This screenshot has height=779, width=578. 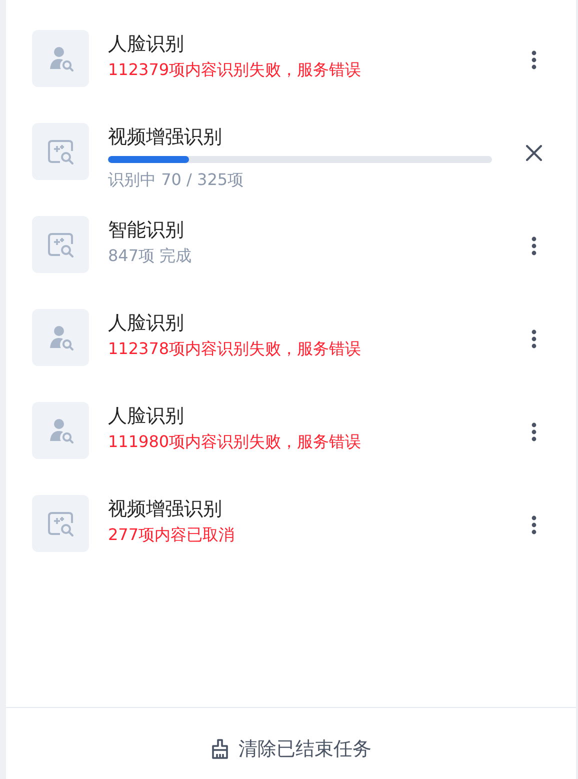 What do you see at coordinates (235, 70) in the screenshot?
I see `task-status: 112379项内容识别失败，服务错误` at bounding box center [235, 70].